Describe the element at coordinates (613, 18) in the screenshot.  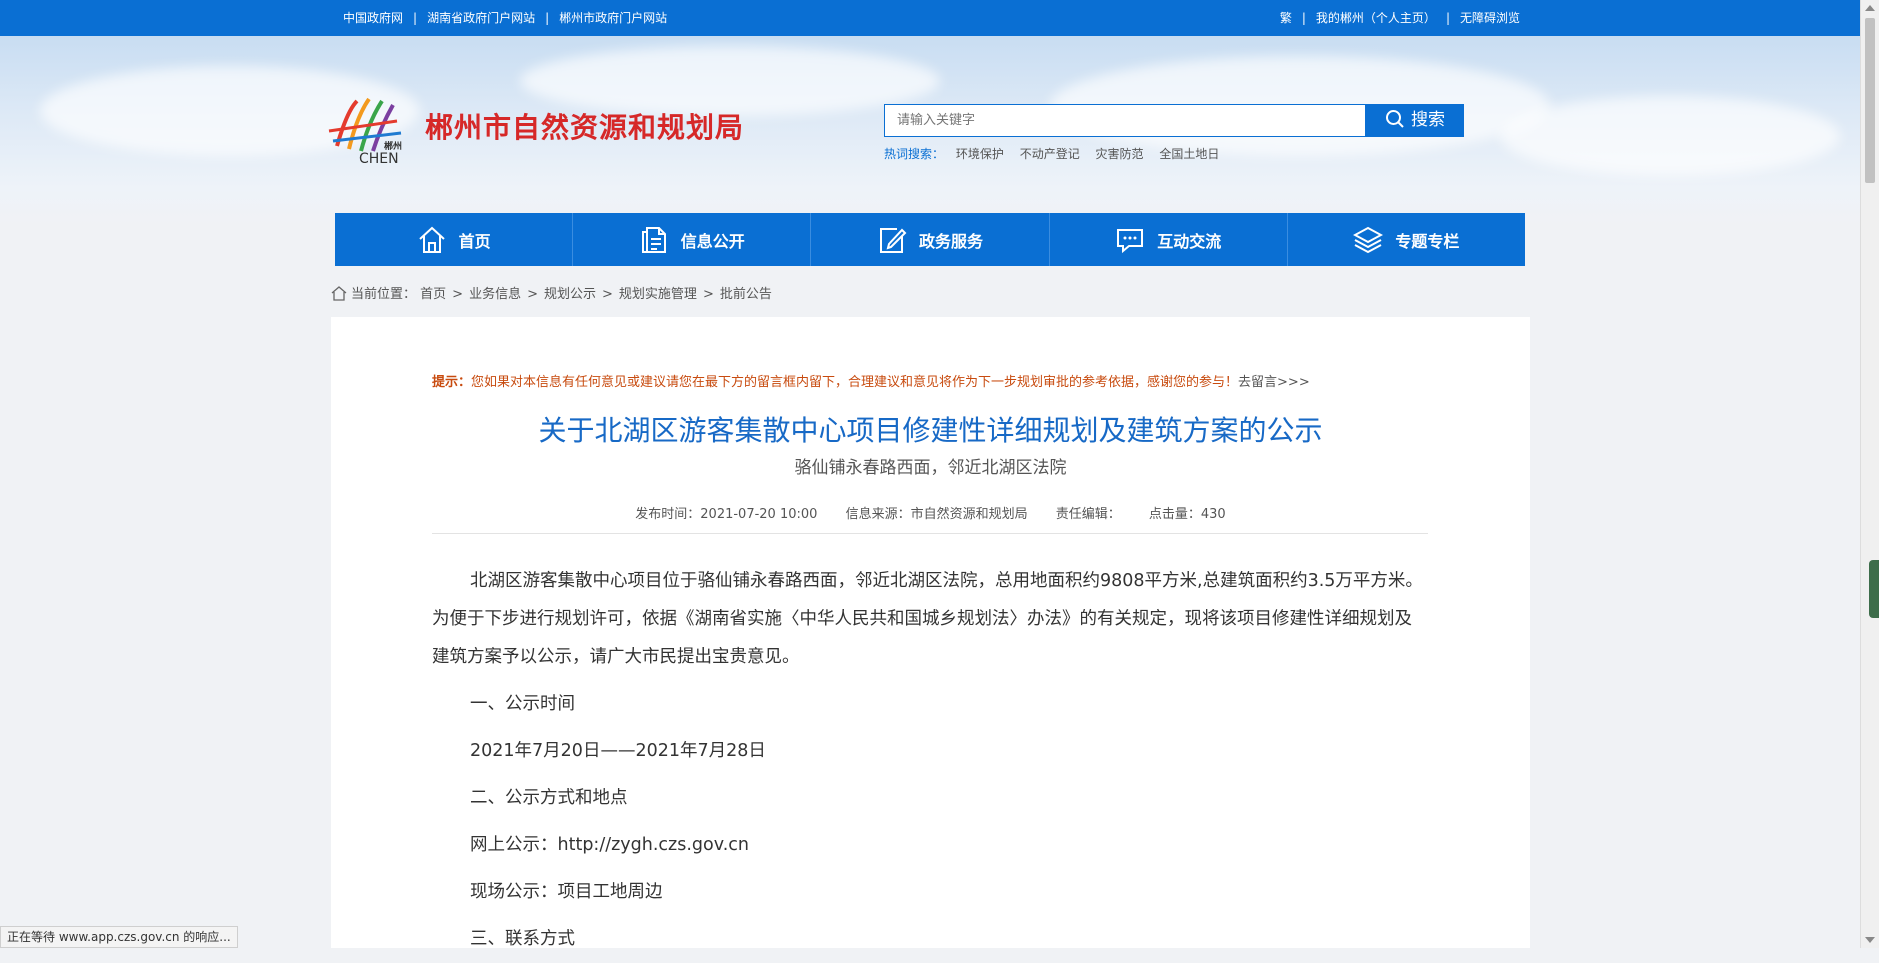
I see `link-chenzhou-gov: 郴州市政府门户网站` at that location.